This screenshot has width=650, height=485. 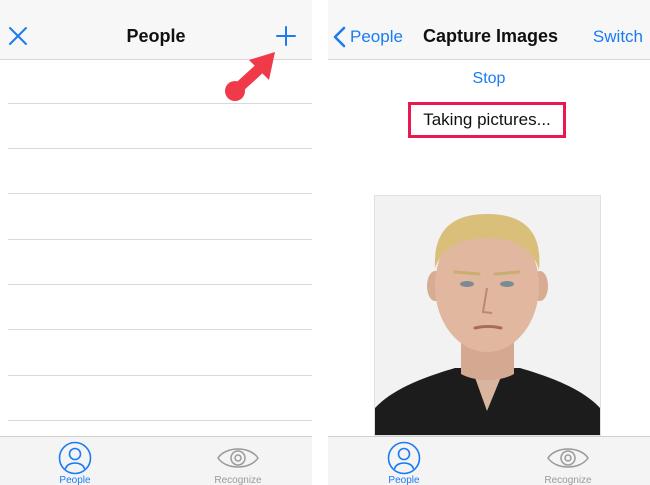 What do you see at coordinates (489, 79) in the screenshot?
I see `stop-button: Stop` at bounding box center [489, 79].